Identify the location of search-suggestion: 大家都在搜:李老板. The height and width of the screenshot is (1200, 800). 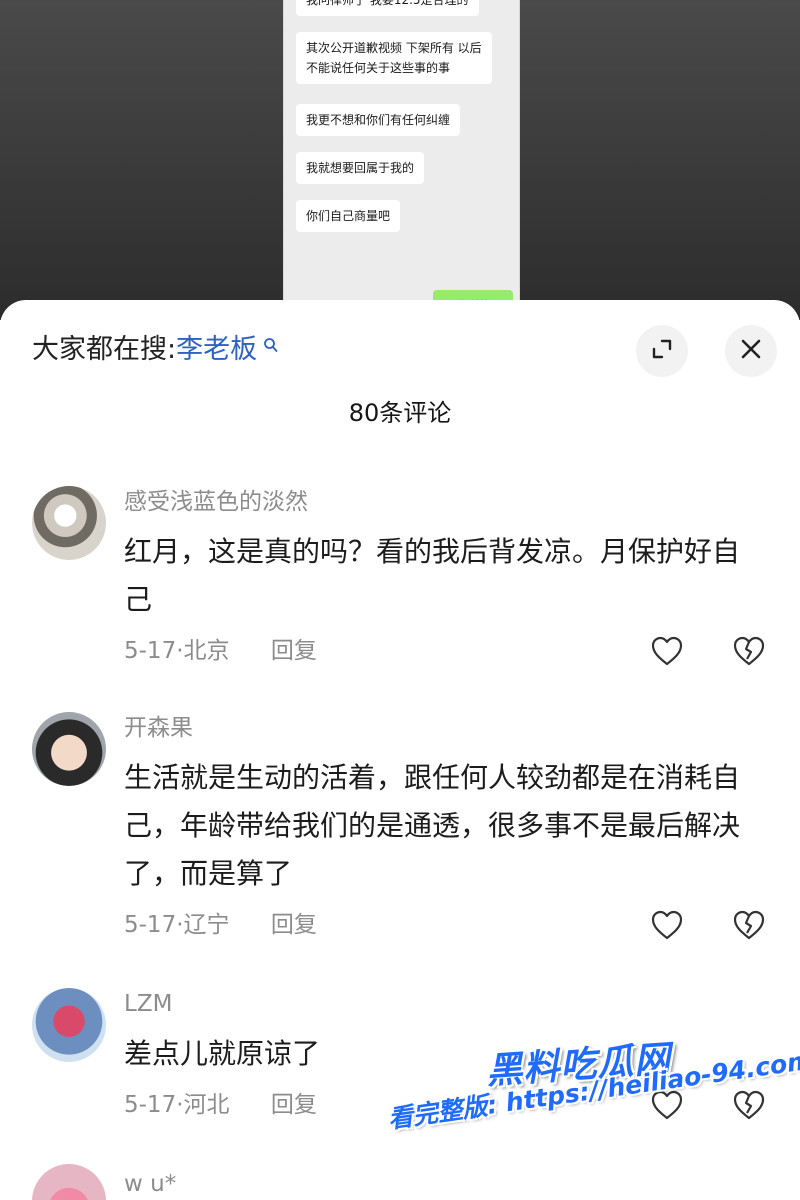
(155, 350).